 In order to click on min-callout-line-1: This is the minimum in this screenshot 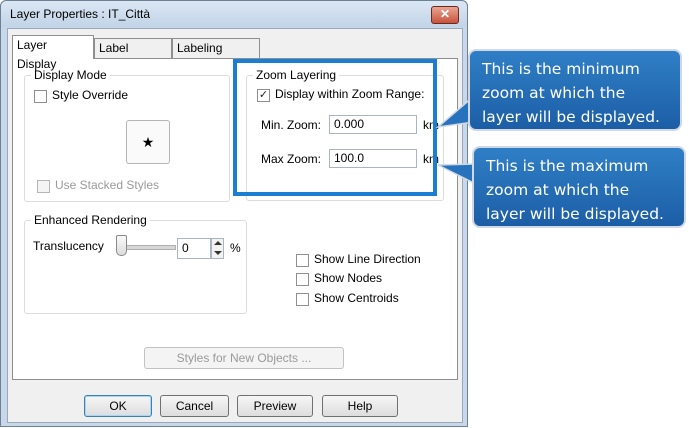, I will do `click(561, 69)`.